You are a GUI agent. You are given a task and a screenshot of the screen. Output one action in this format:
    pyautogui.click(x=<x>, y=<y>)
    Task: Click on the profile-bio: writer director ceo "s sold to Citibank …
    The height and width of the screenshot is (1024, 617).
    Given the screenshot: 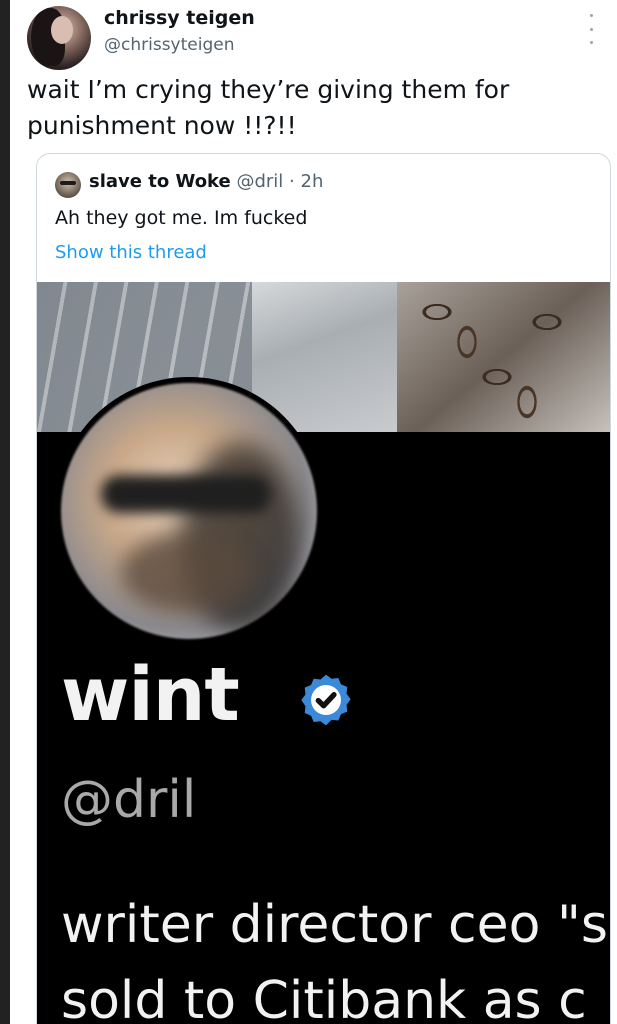 What is the action you would take?
    pyautogui.click(x=334, y=955)
    